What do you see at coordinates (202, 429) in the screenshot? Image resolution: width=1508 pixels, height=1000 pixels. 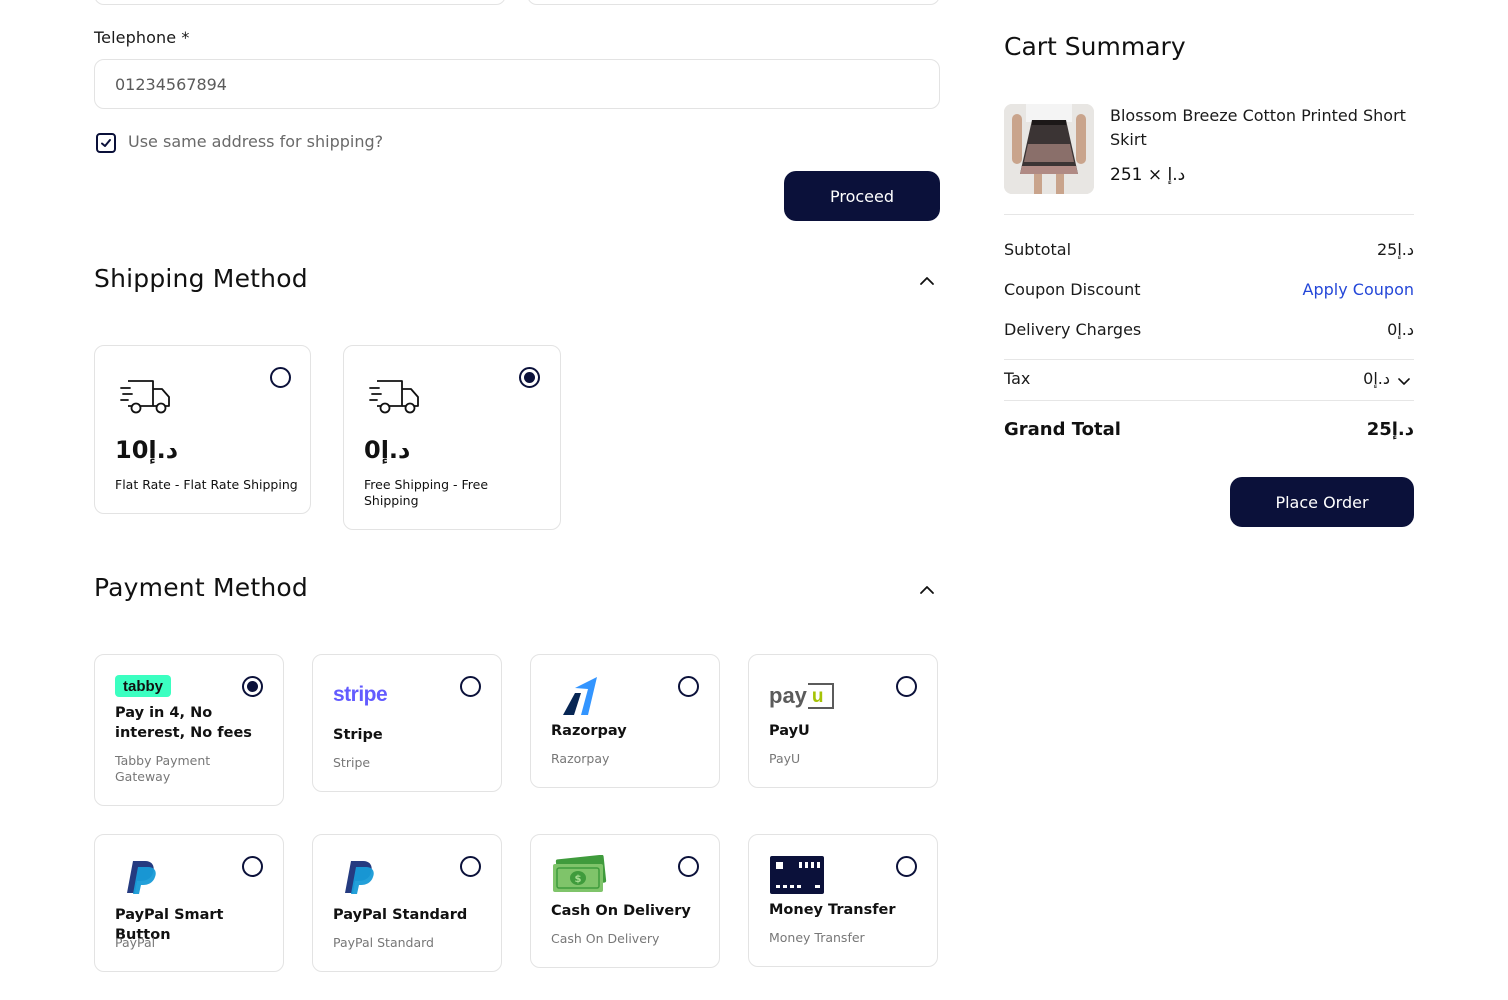 I see `shipping-option-flat-rate: 10د.إ Flat Rate - Flat Rate Shipping` at bounding box center [202, 429].